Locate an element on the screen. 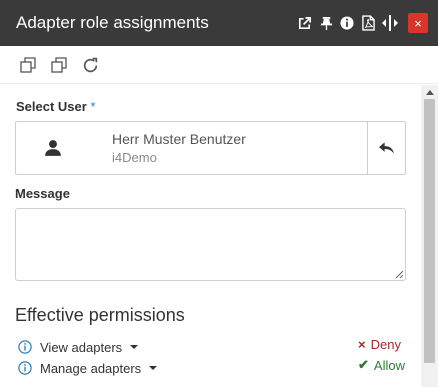 The image size is (438, 387). refresh-icon is located at coordinates (90, 65).